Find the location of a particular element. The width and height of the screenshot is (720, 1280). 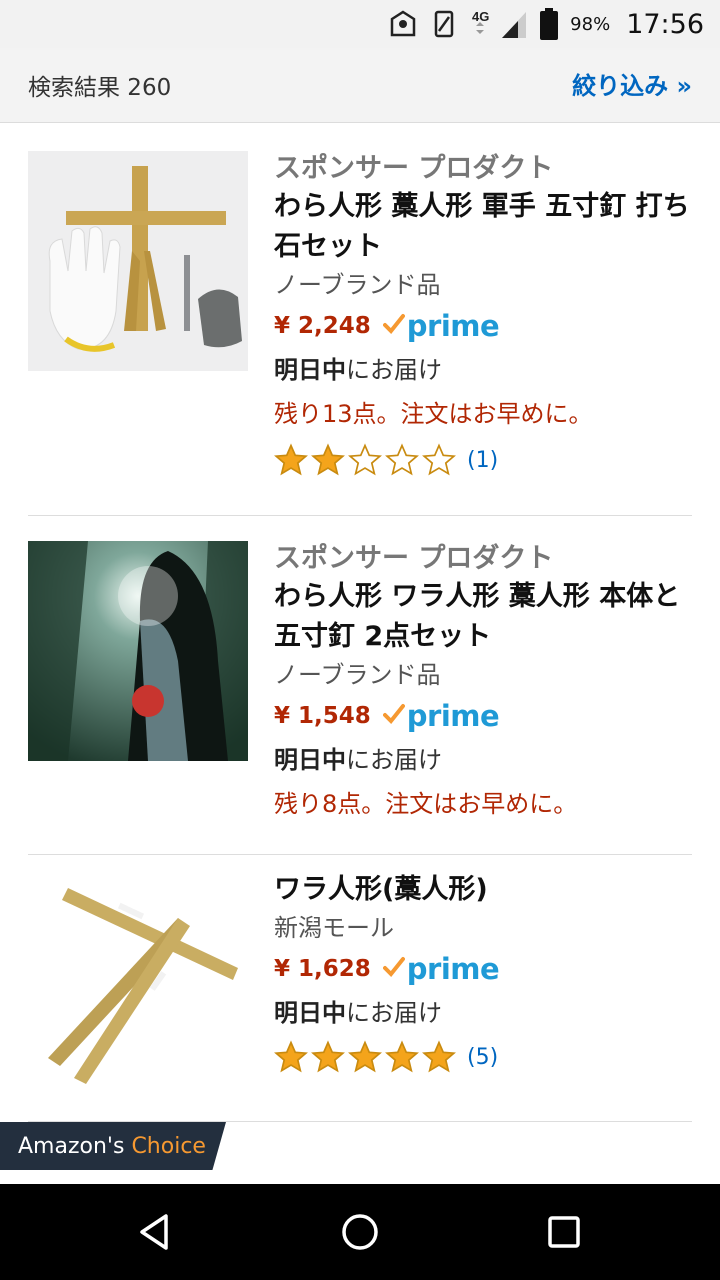

rotation-icon is located at coordinates (445, 24).